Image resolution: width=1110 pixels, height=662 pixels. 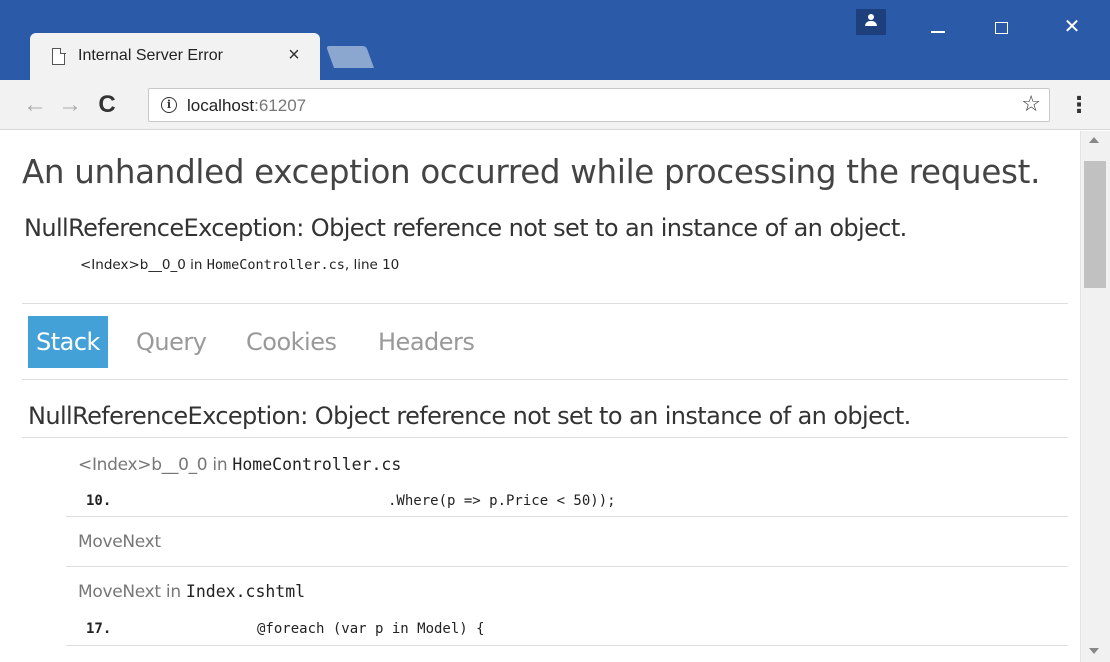 I want to click on code-line: .Where(p => p.Price < 50));, so click(x=502, y=501).